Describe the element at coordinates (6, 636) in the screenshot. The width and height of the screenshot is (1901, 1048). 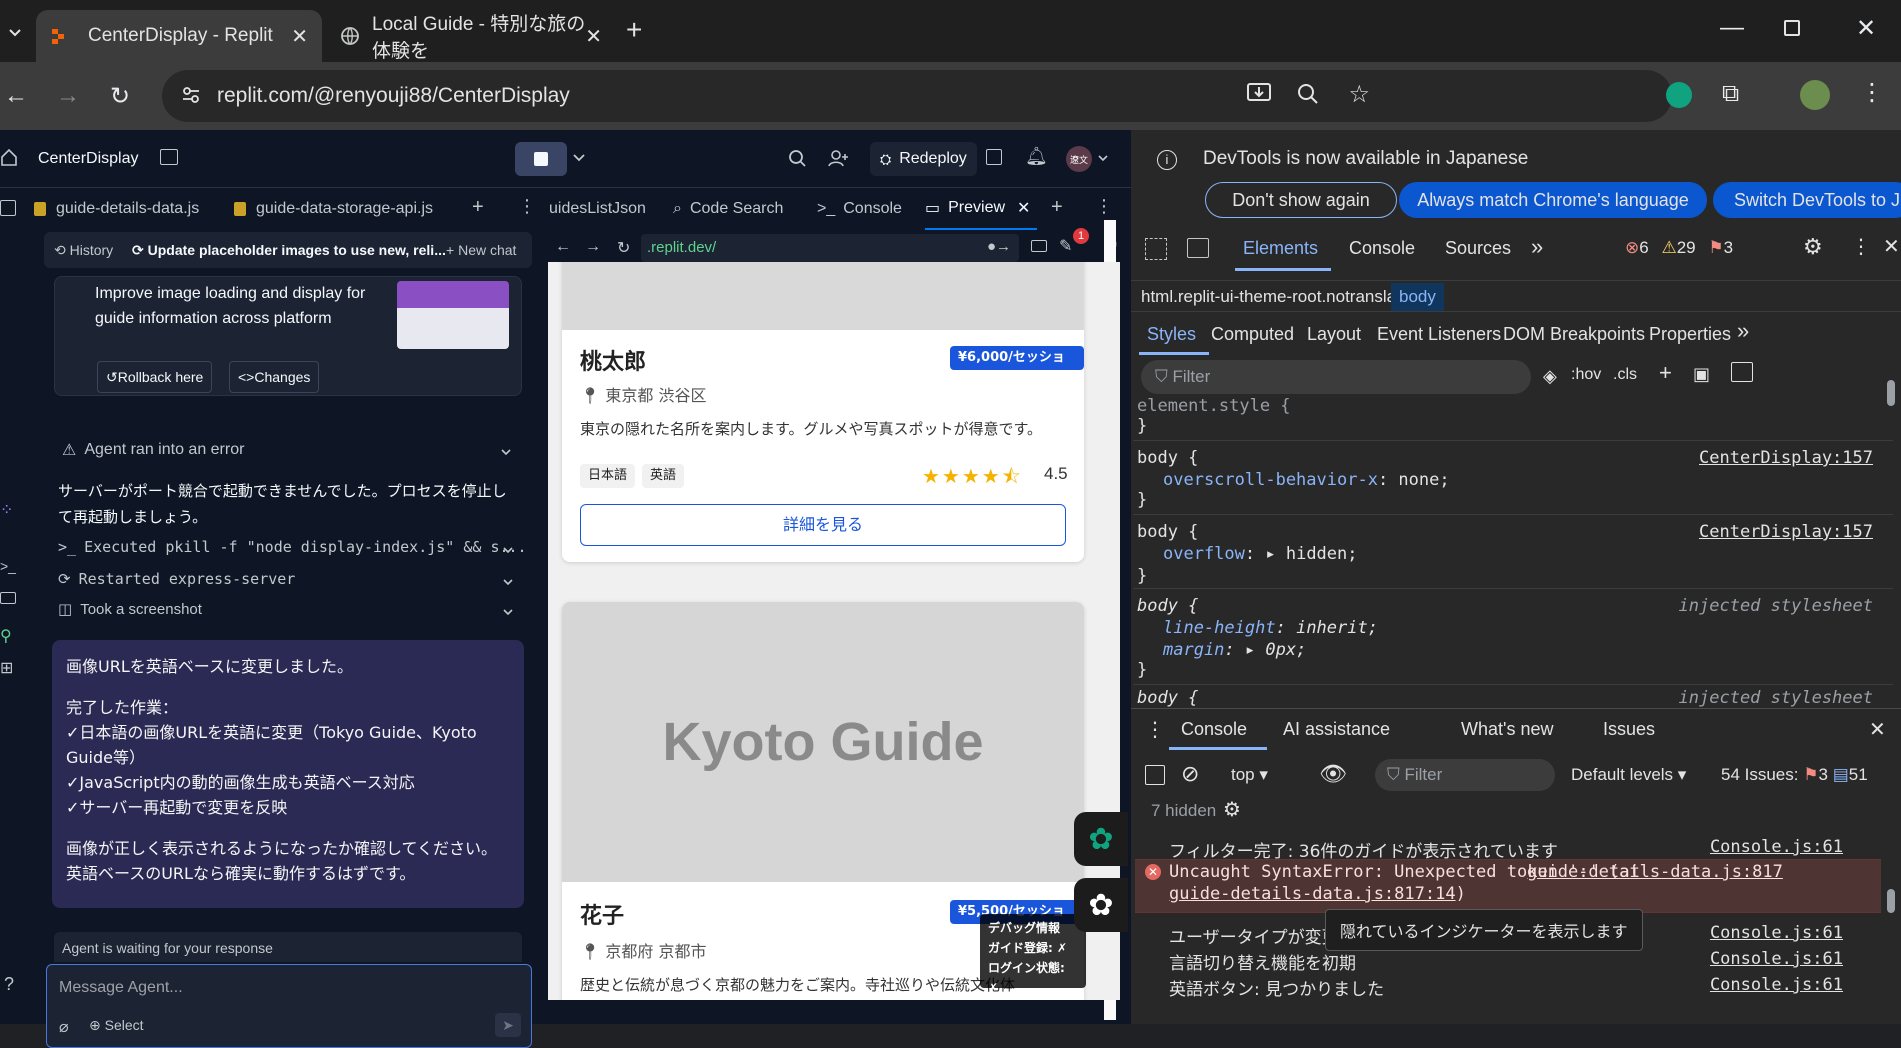
I see `deploy-rail-icon: ⚲` at that location.